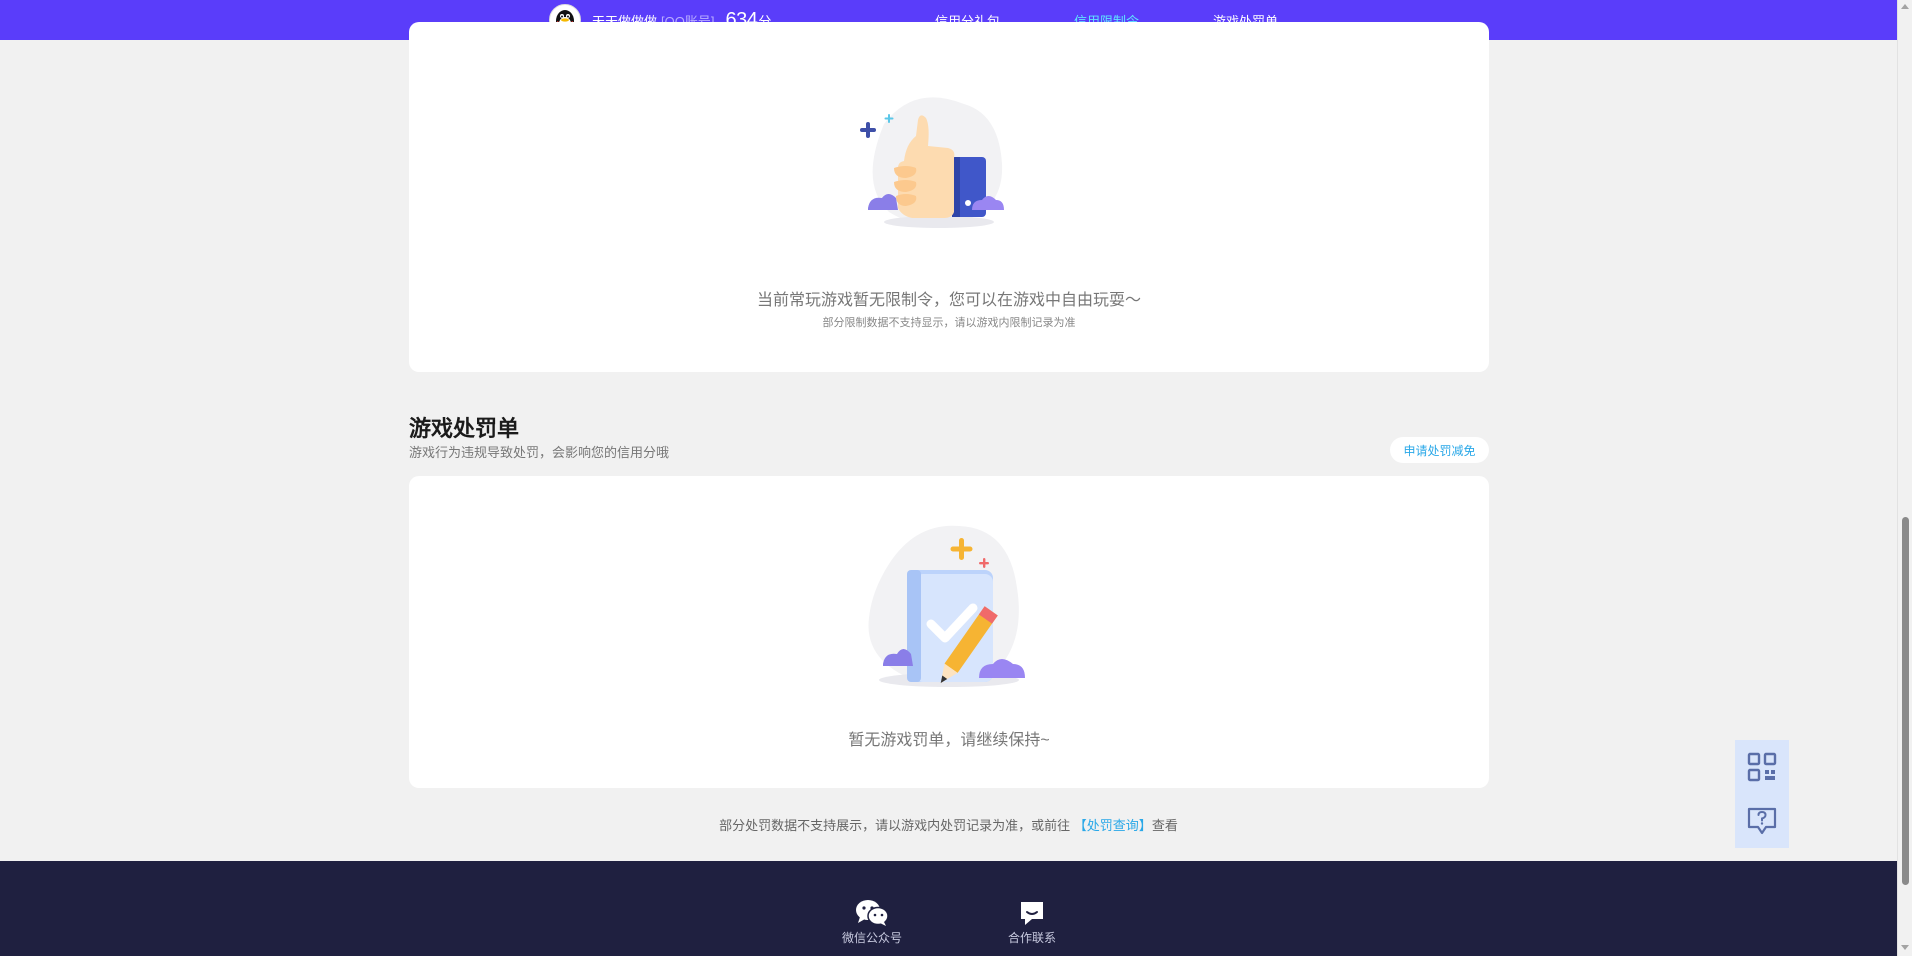  I want to click on footer-wechat: 微信公众号, so click(872, 921).